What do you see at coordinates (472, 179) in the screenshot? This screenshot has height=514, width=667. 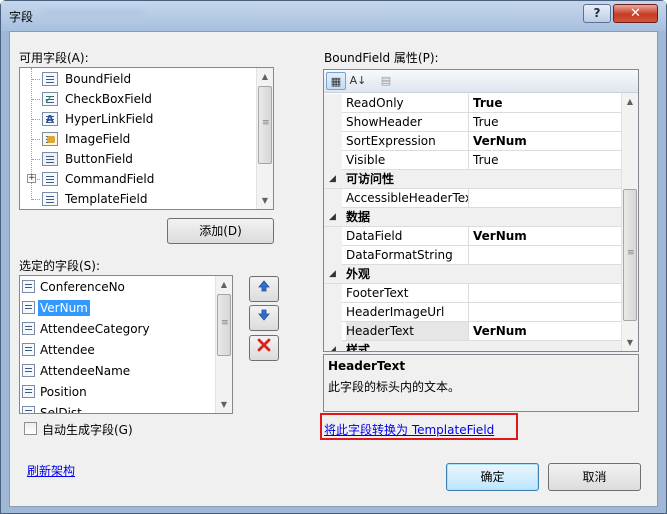 I see `property-category: ◢ 可访问性` at bounding box center [472, 179].